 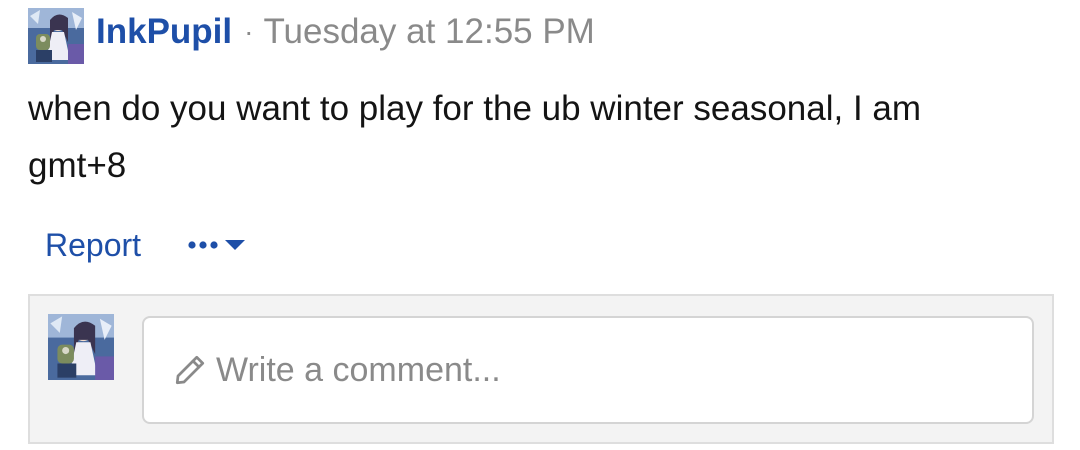 I want to click on more-options-button, so click(x=219, y=245).